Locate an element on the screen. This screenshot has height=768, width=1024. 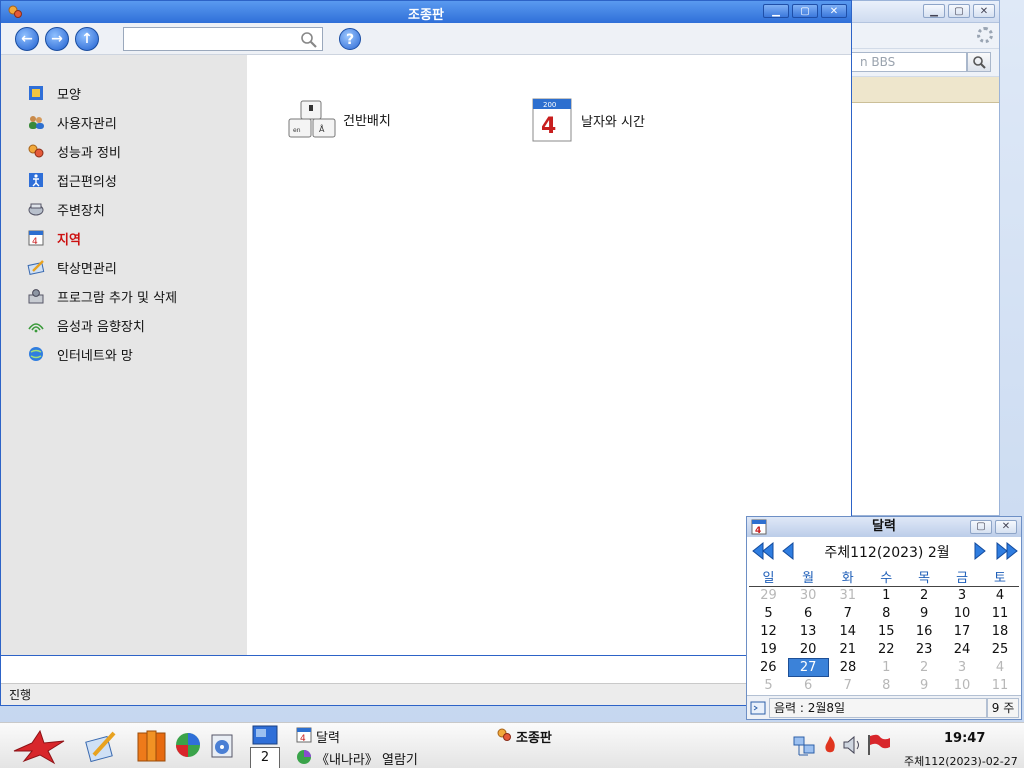
sidebar-item-label: 사용자관리 is located at coordinates (87, 124).